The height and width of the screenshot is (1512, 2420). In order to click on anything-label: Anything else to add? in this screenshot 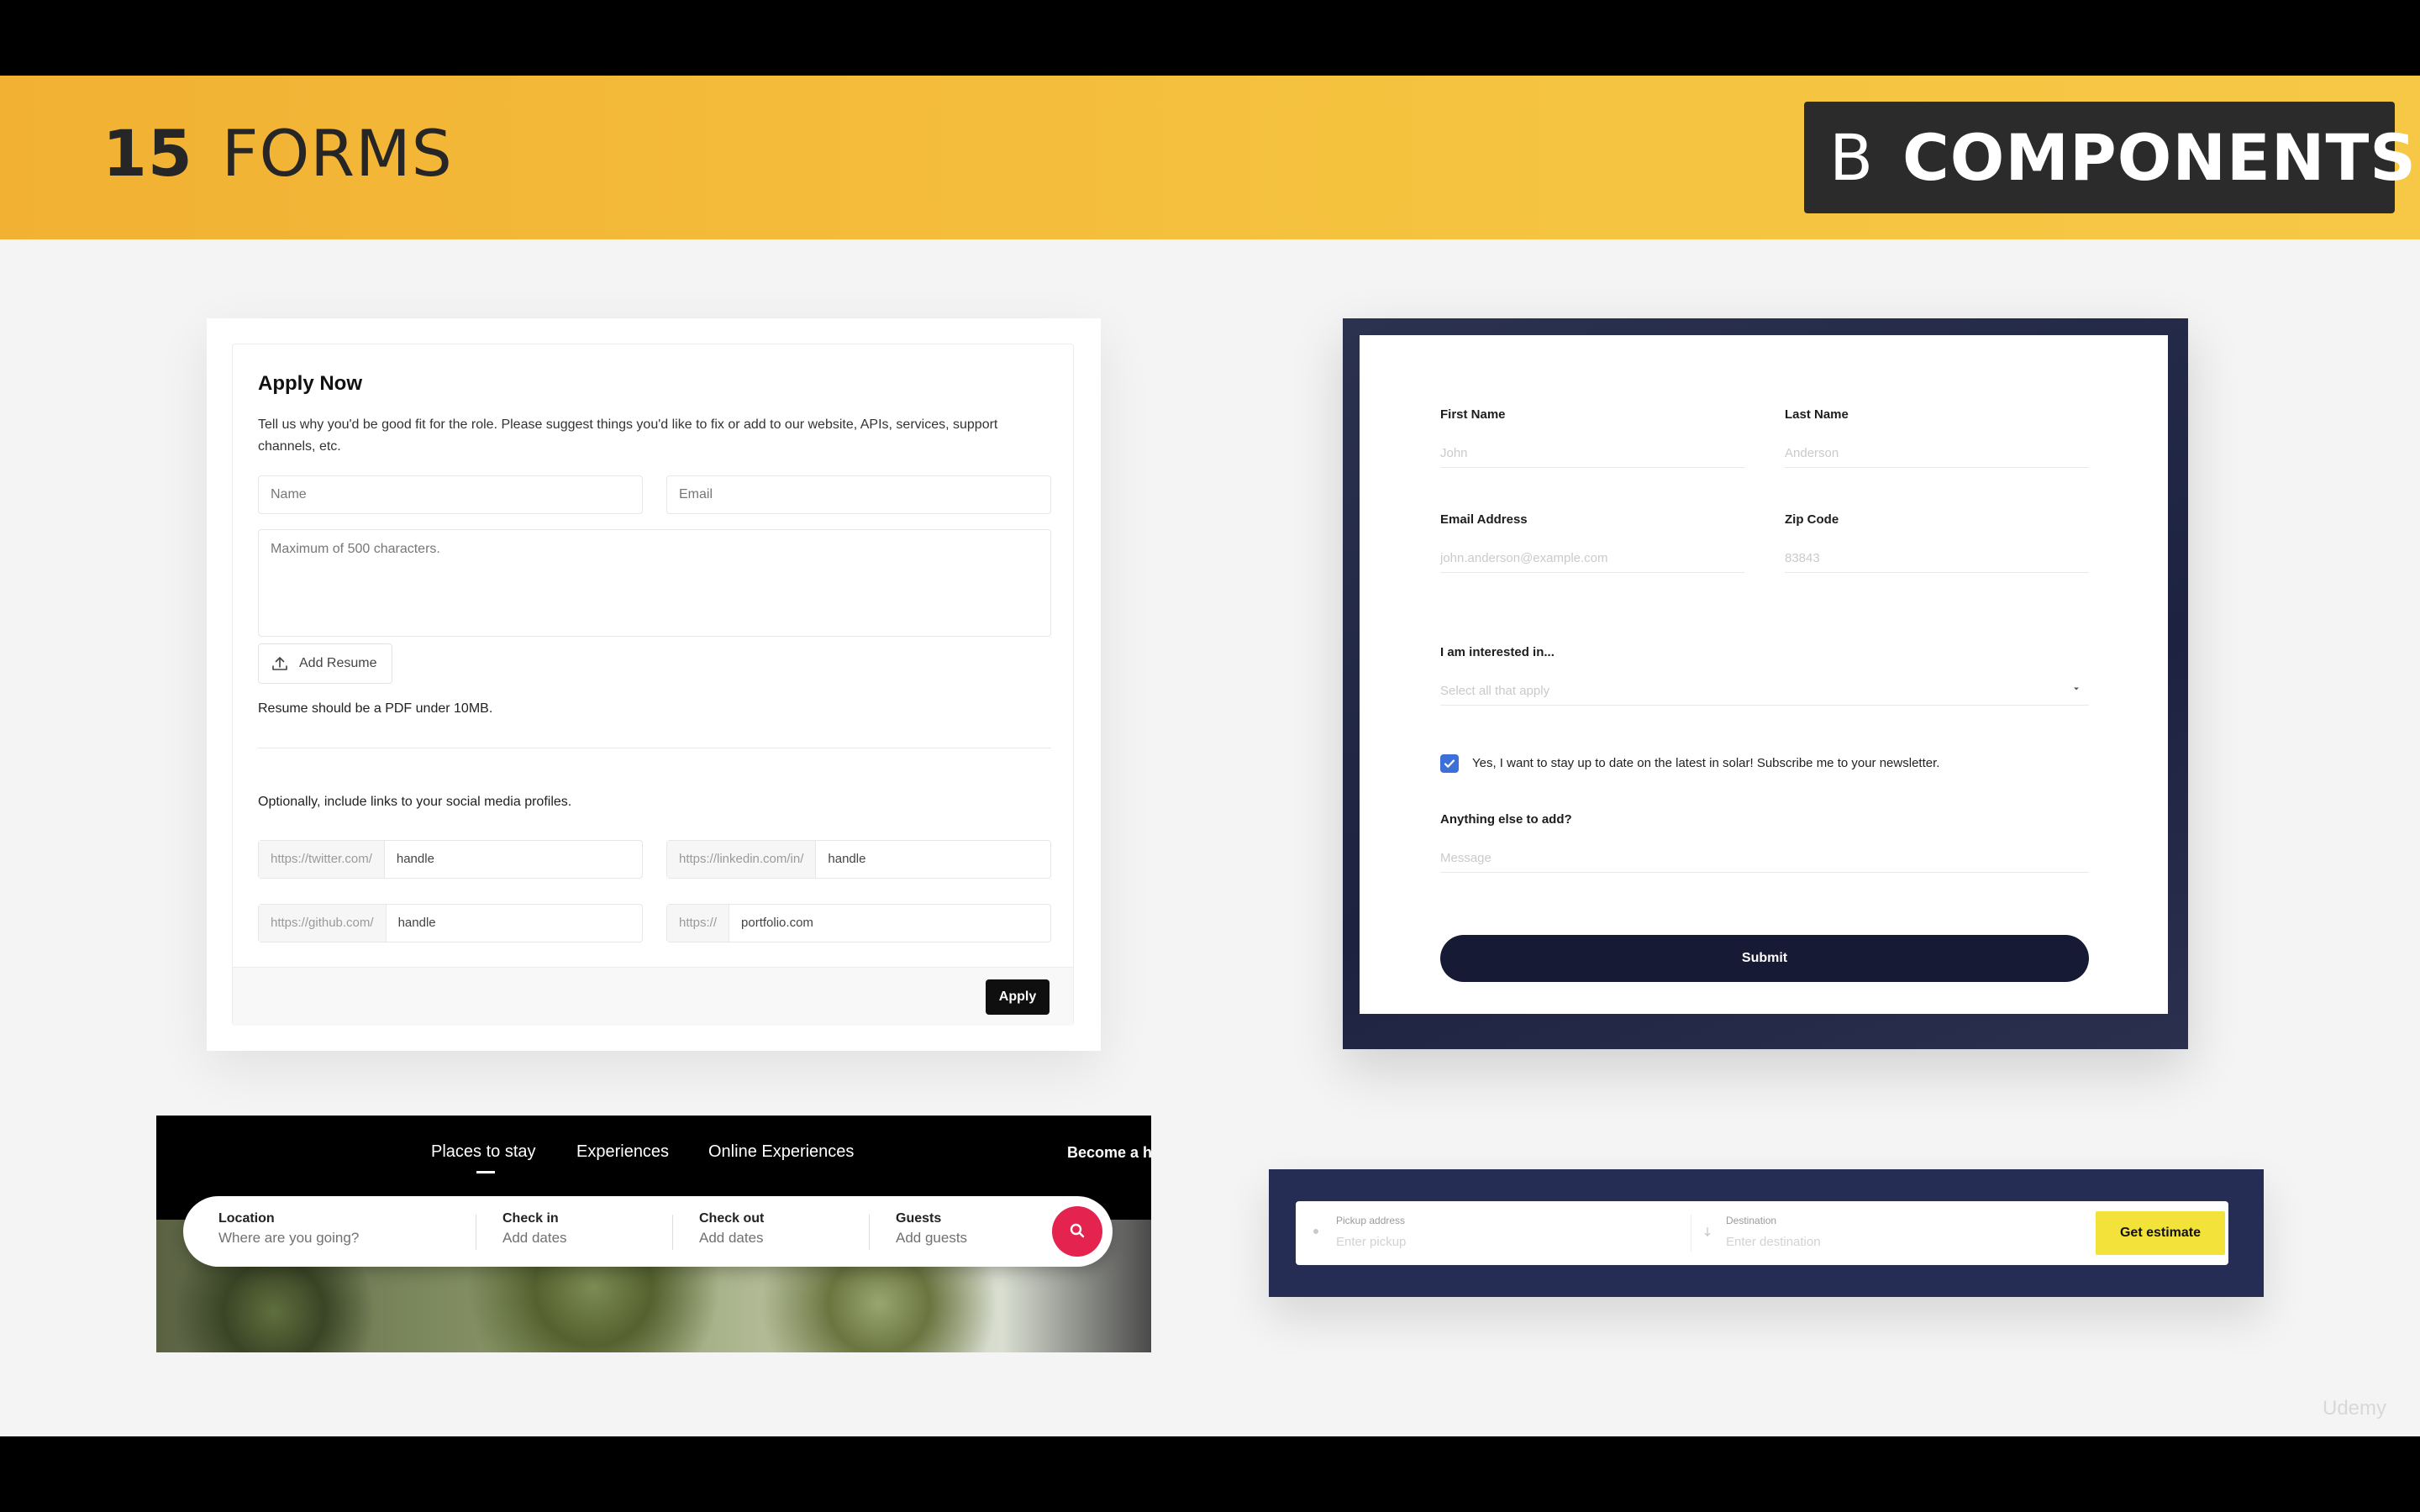, I will do `click(1506, 819)`.